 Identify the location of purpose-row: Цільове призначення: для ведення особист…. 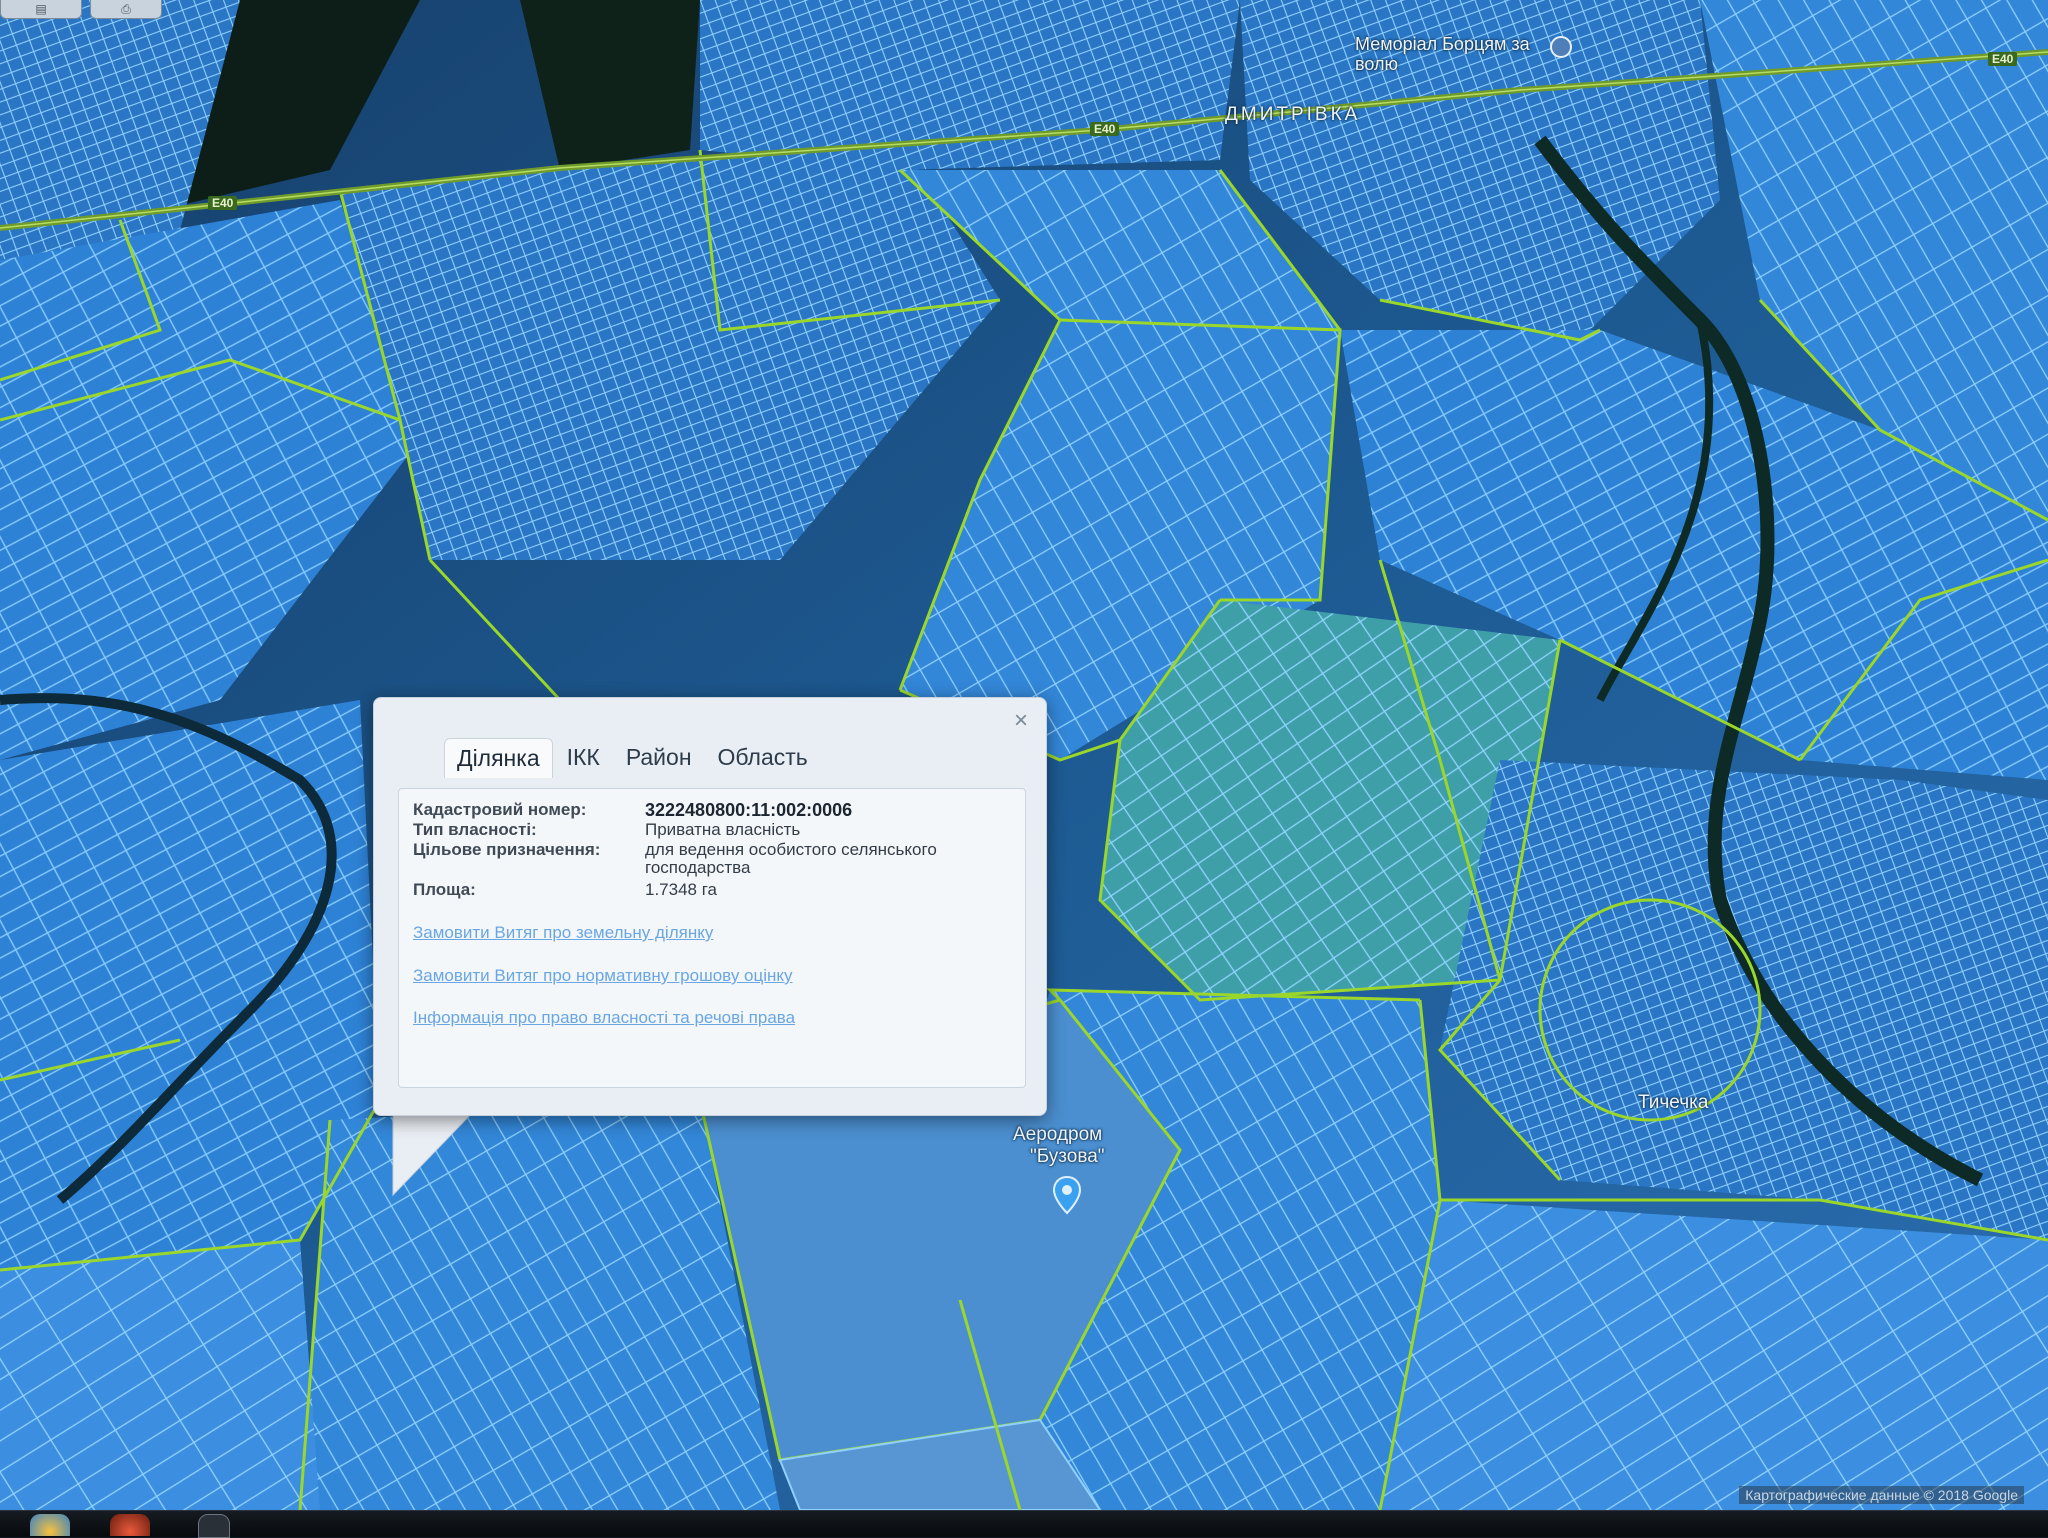
(714, 859).